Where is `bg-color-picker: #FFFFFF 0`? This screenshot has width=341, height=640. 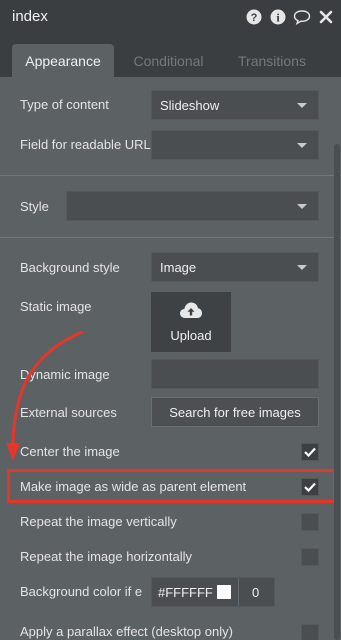
bg-color-picker: #FFFFFF 0 is located at coordinates (213, 592).